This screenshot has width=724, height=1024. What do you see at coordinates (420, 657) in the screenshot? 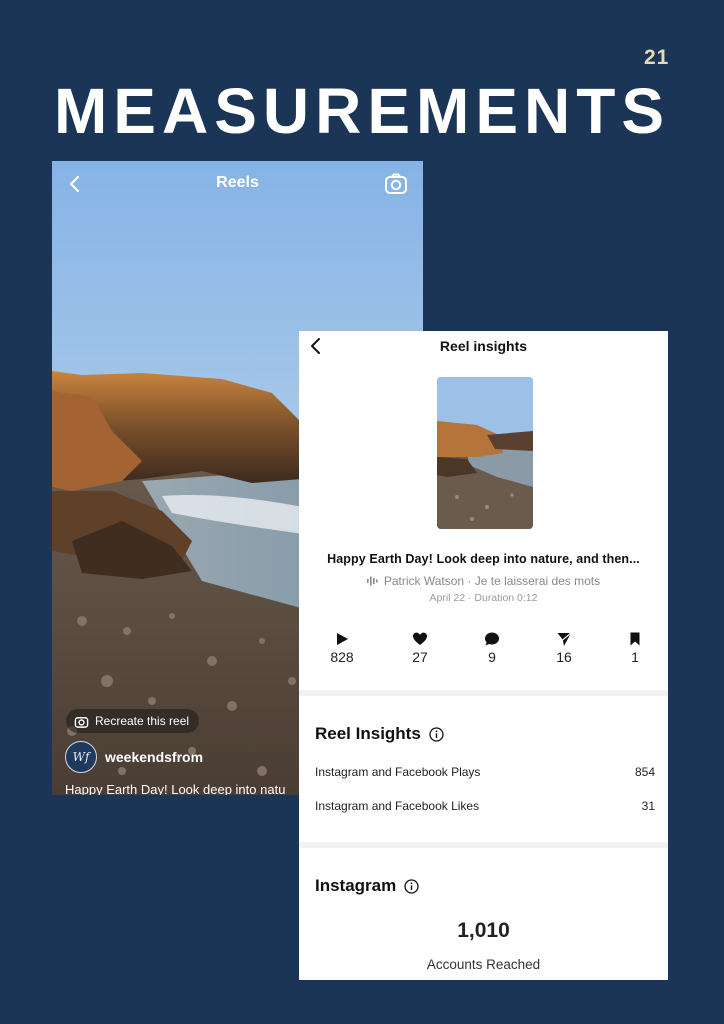
I see `metric-value: 27` at bounding box center [420, 657].